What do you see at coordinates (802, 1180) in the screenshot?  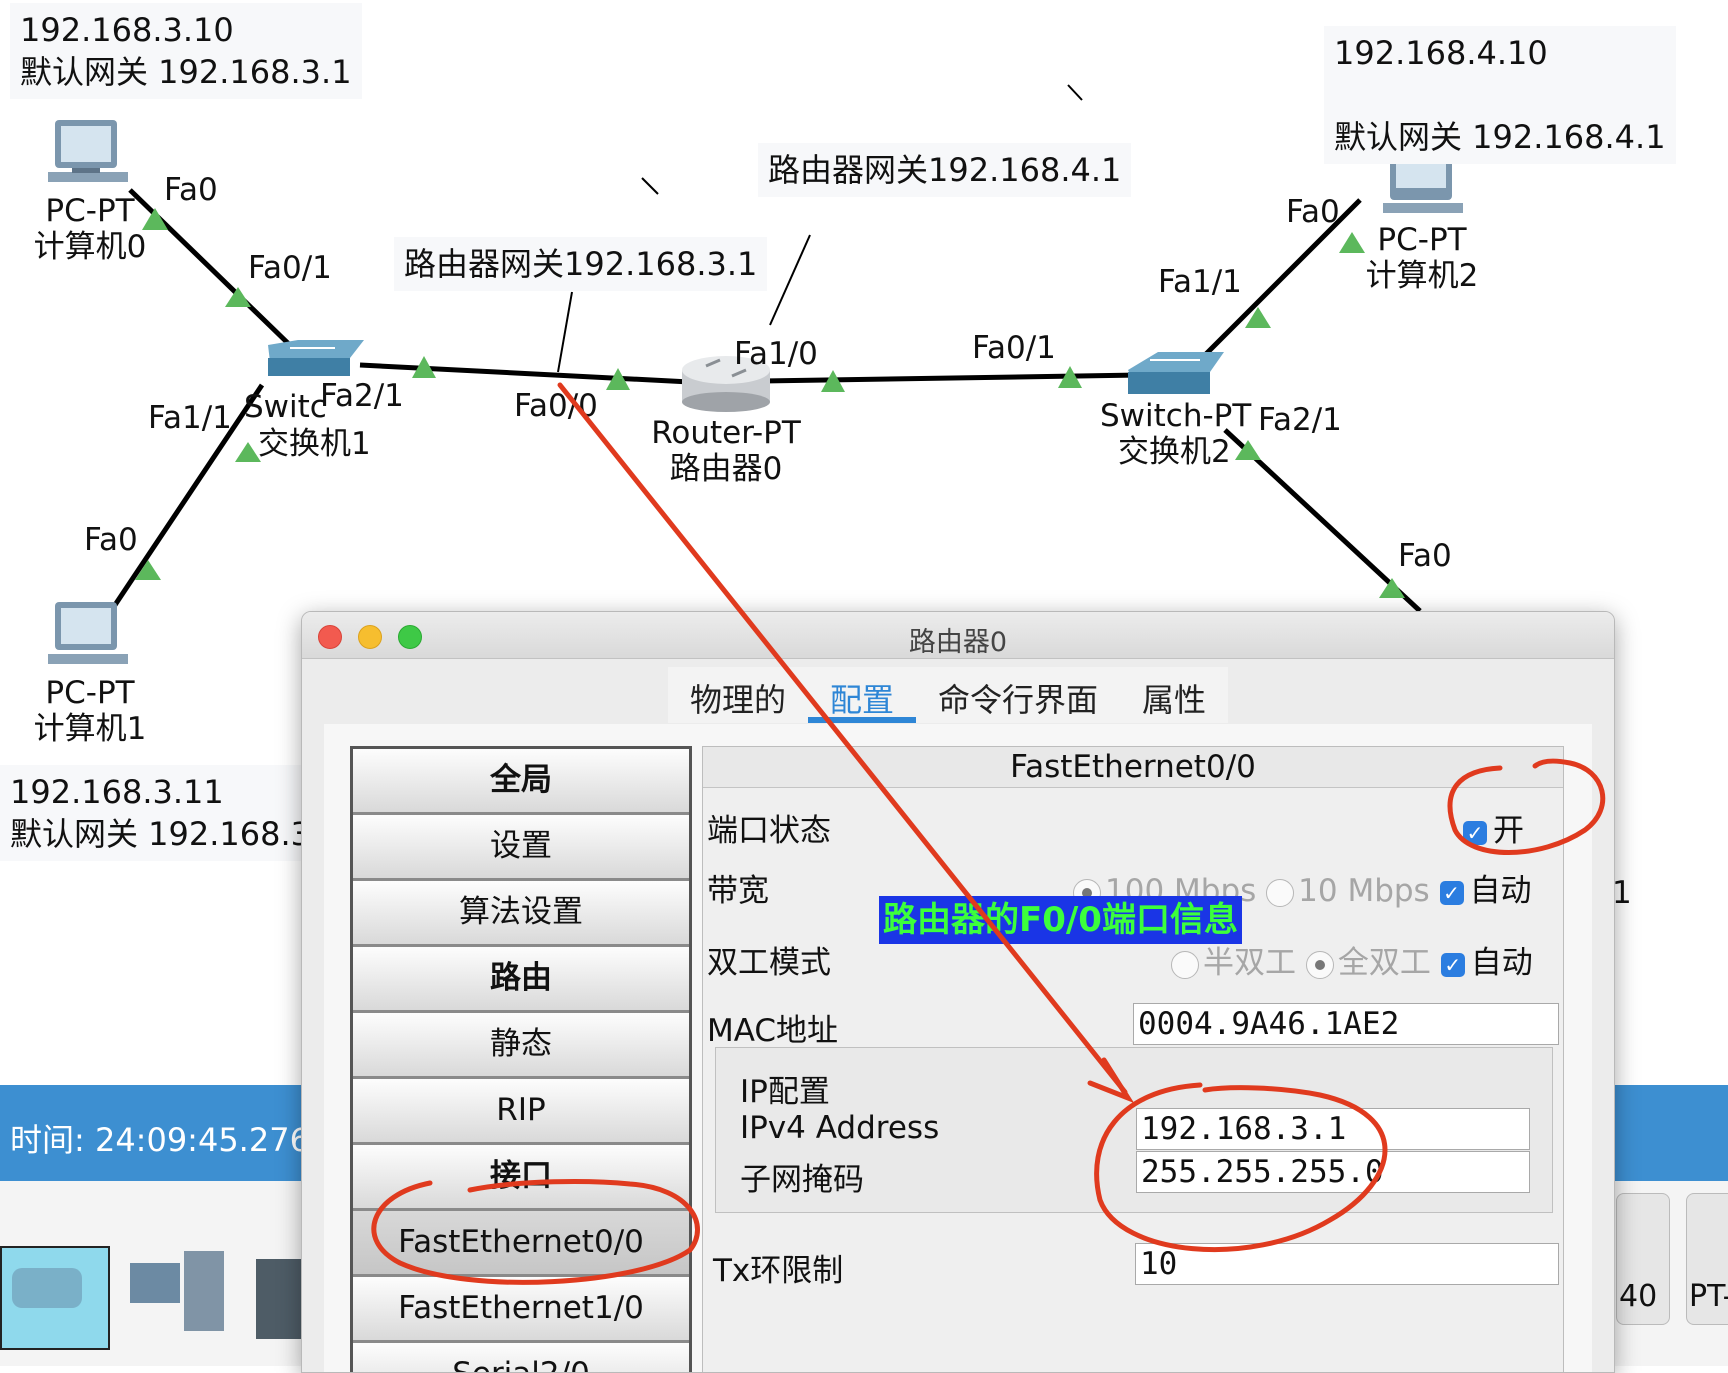 I see `subnet-mask-label: 子网掩码` at bounding box center [802, 1180].